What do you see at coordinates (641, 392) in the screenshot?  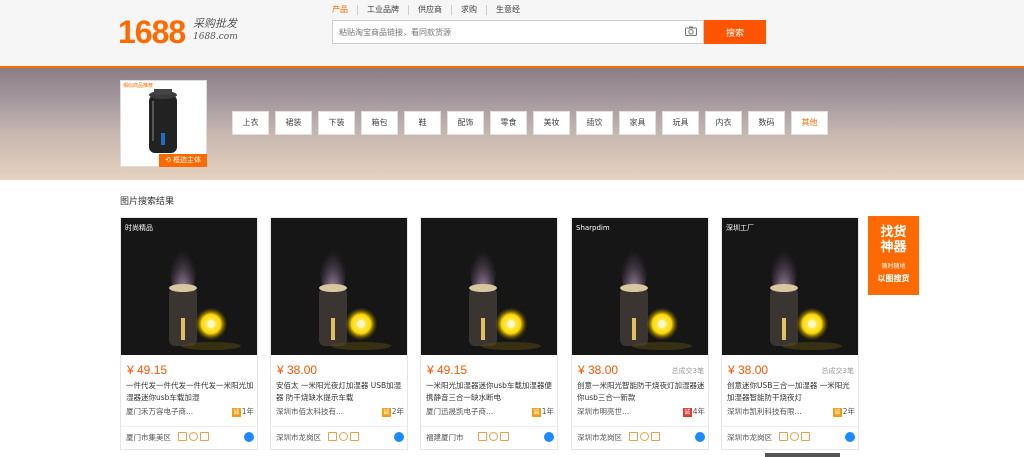 I see `product-title: 创意一米阳光智能防干烧夜灯加湿器迷你usb三合一新款` at bounding box center [641, 392].